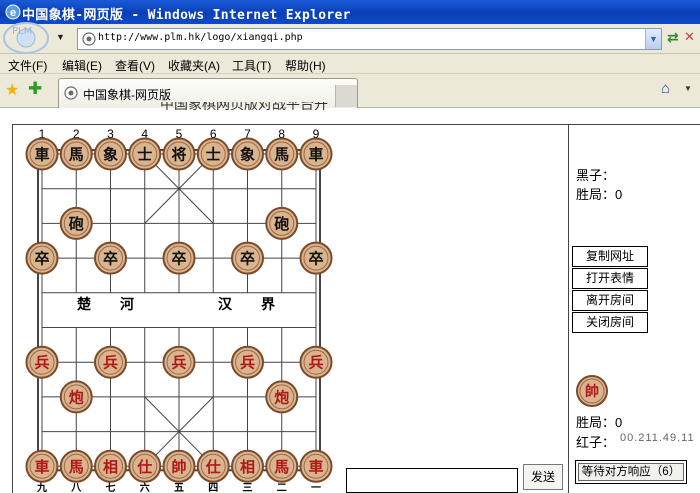 This screenshot has width=700, height=493. I want to click on tab-label: 中国象棋-网页版, so click(127, 95).